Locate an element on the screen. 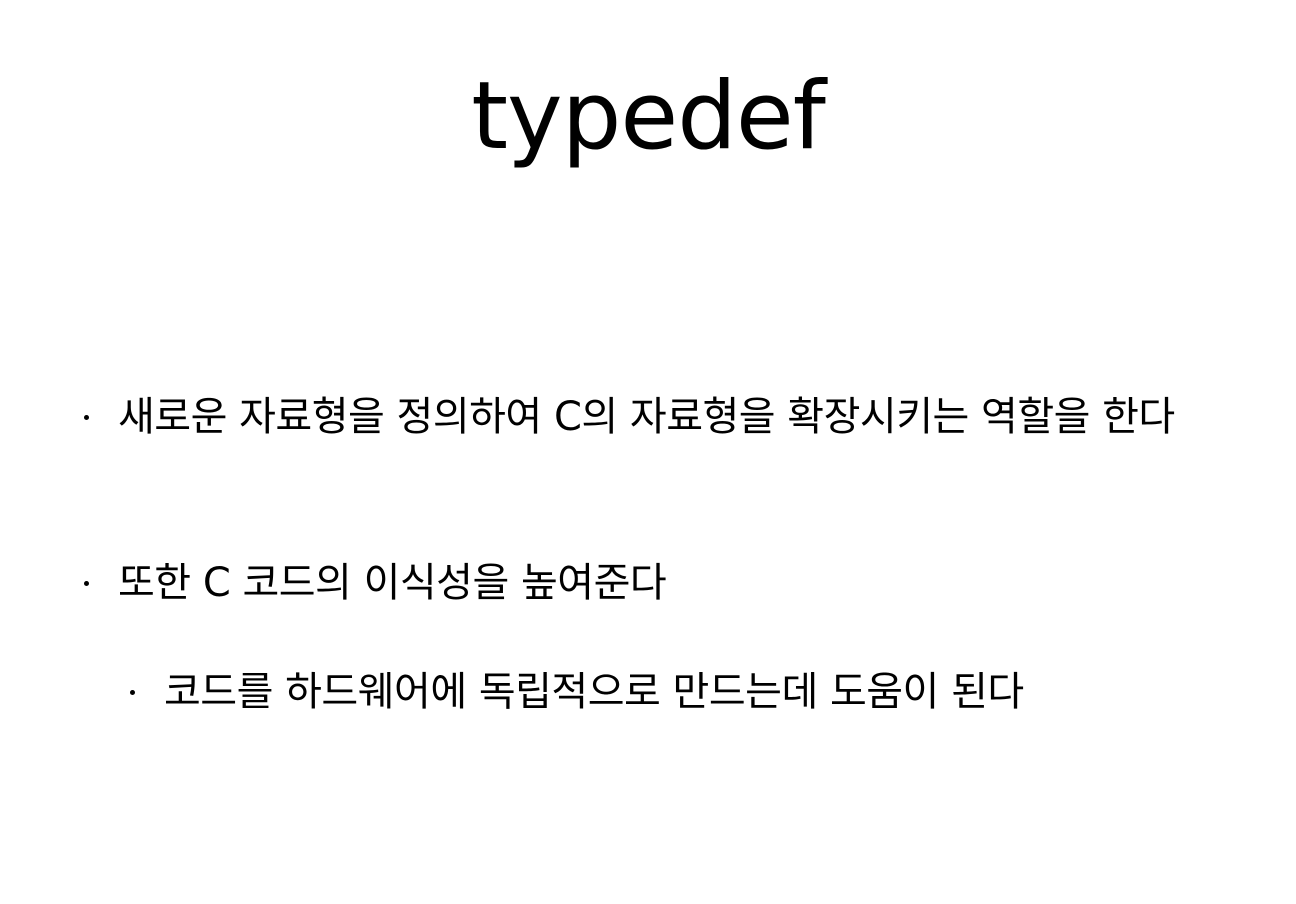 The width and height of the screenshot is (1296, 904). bullet-item: 새로운 자료형을 정의하여 C의 자료형을 확장시키는 역할을 한다 is located at coordinates (661, 417).